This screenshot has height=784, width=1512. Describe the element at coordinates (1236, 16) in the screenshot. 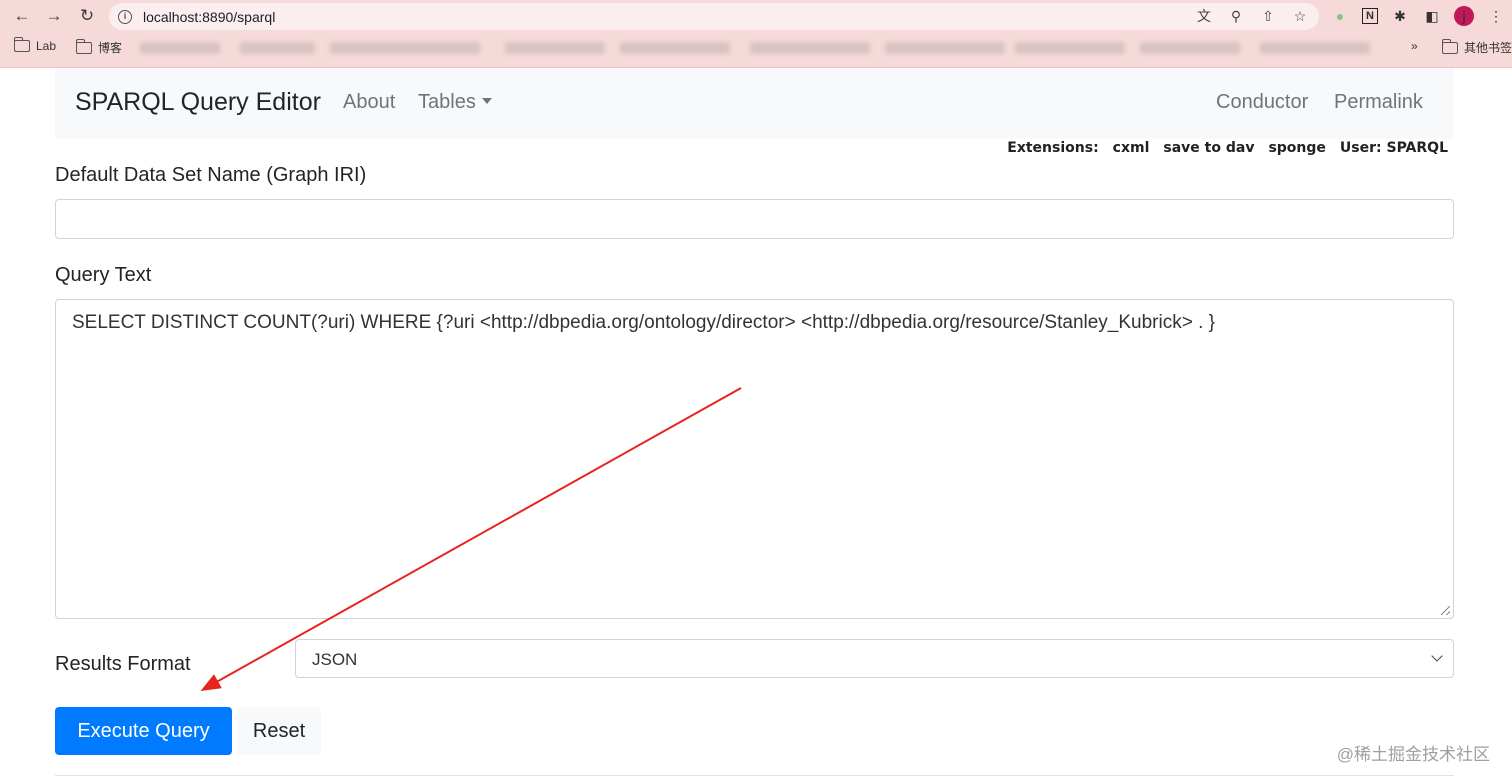

I see `zoom-icon: ⚲` at that location.